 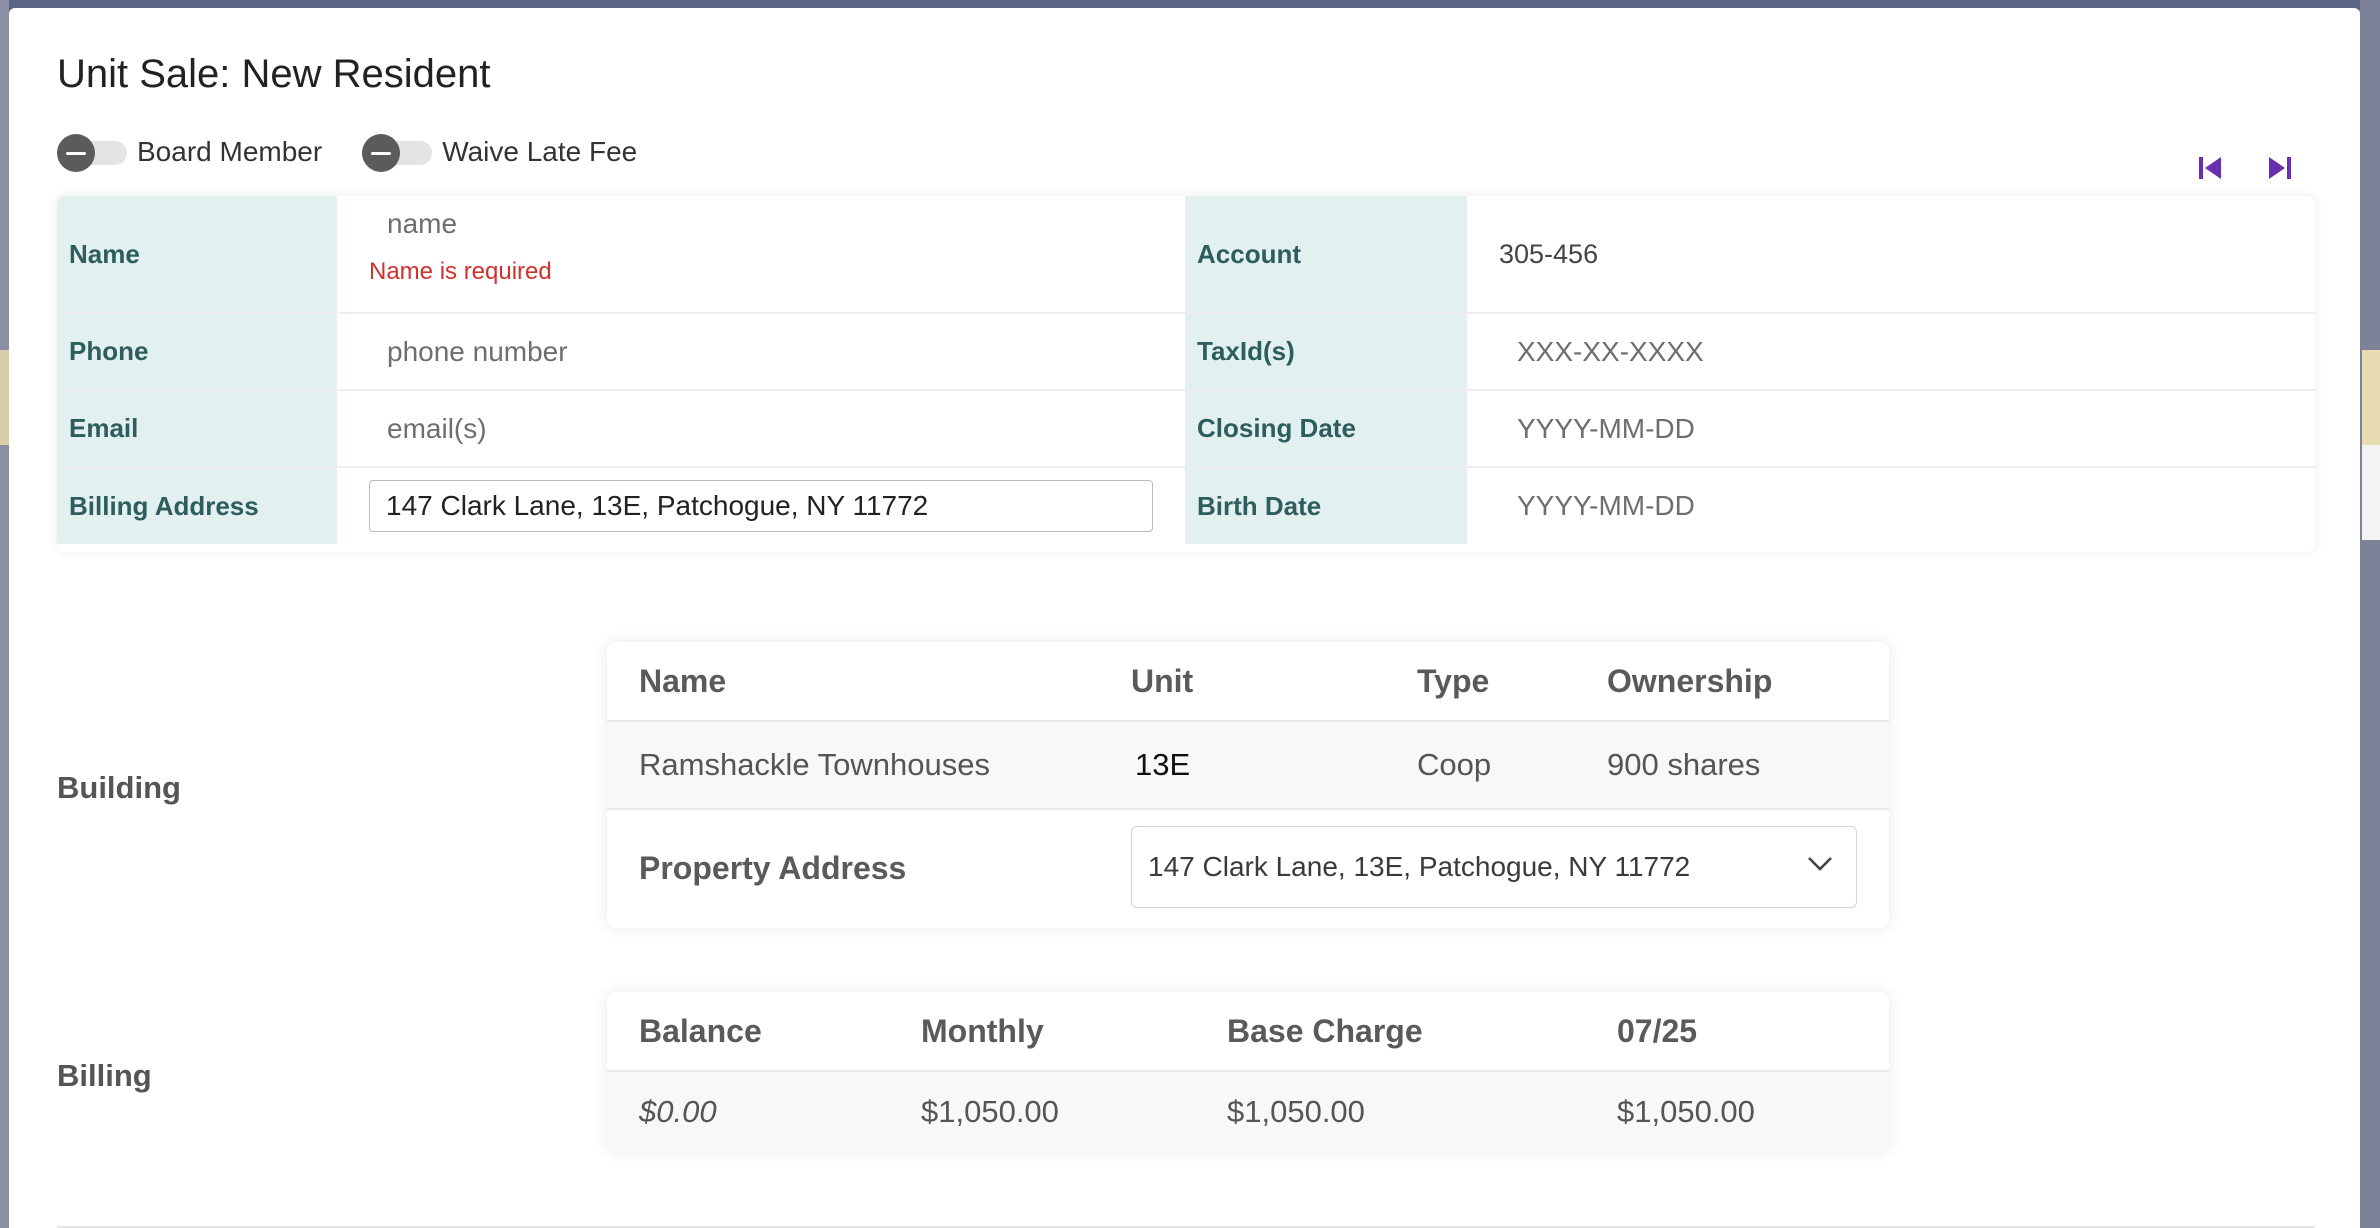 I want to click on closing-date-label: Closing Date, so click(x=1326, y=429).